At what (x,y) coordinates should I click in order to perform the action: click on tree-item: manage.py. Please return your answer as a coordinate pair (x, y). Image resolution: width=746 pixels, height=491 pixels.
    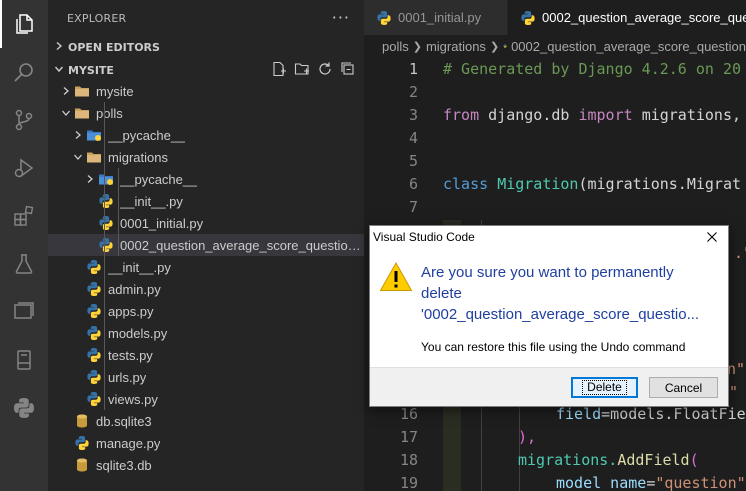
    Looking at the image, I should click on (206, 443).